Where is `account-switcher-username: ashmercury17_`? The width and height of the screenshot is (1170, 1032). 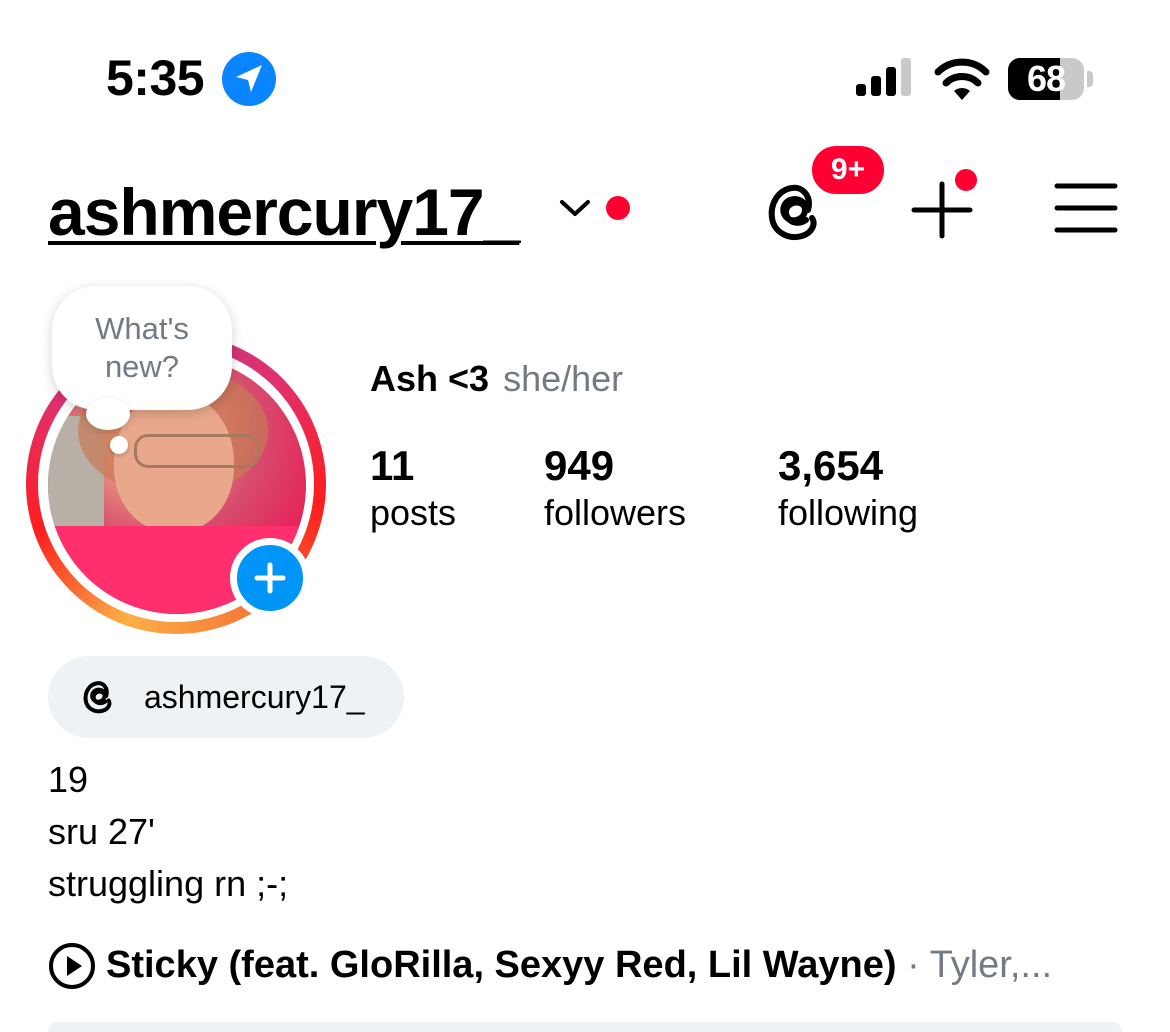
account-switcher-username: ashmercury17_ is located at coordinates (284, 212).